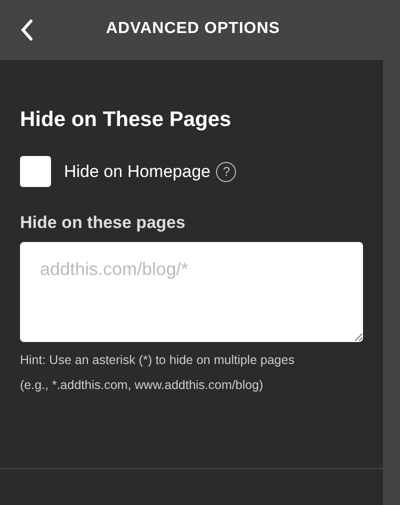 The height and width of the screenshot is (505, 400). What do you see at coordinates (137, 172) in the screenshot?
I see `checkbox-label: Hide on Homepage` at bounding box center [137, 172].